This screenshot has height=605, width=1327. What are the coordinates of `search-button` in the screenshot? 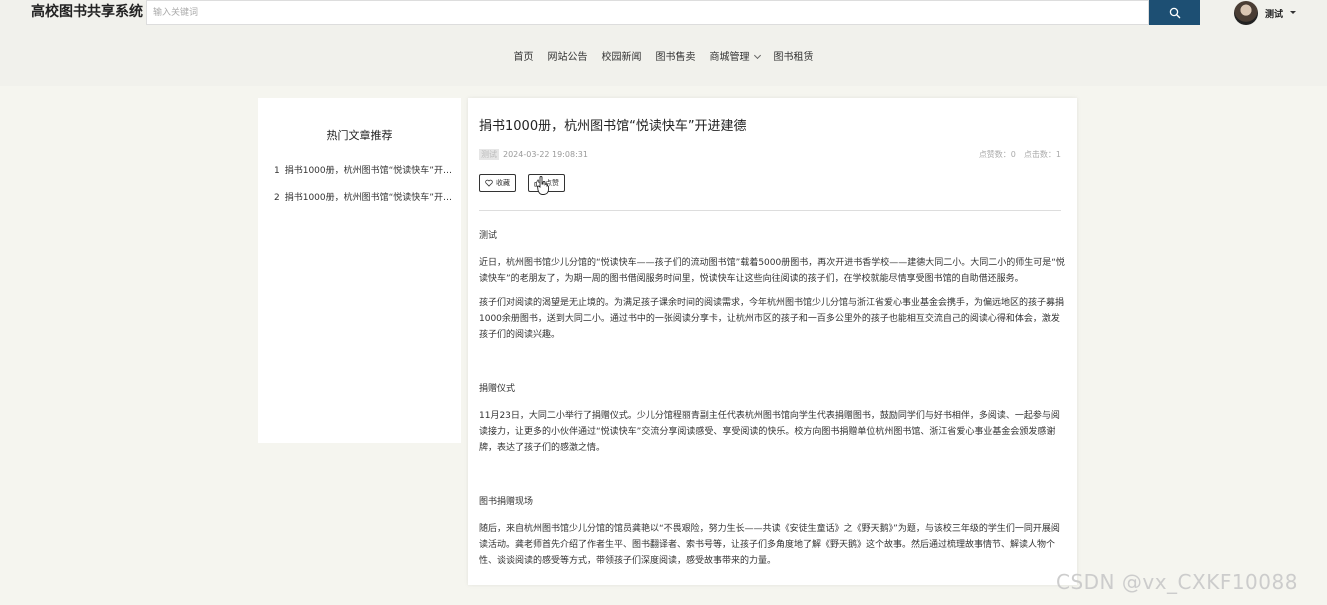 It's located at (1174, 12).